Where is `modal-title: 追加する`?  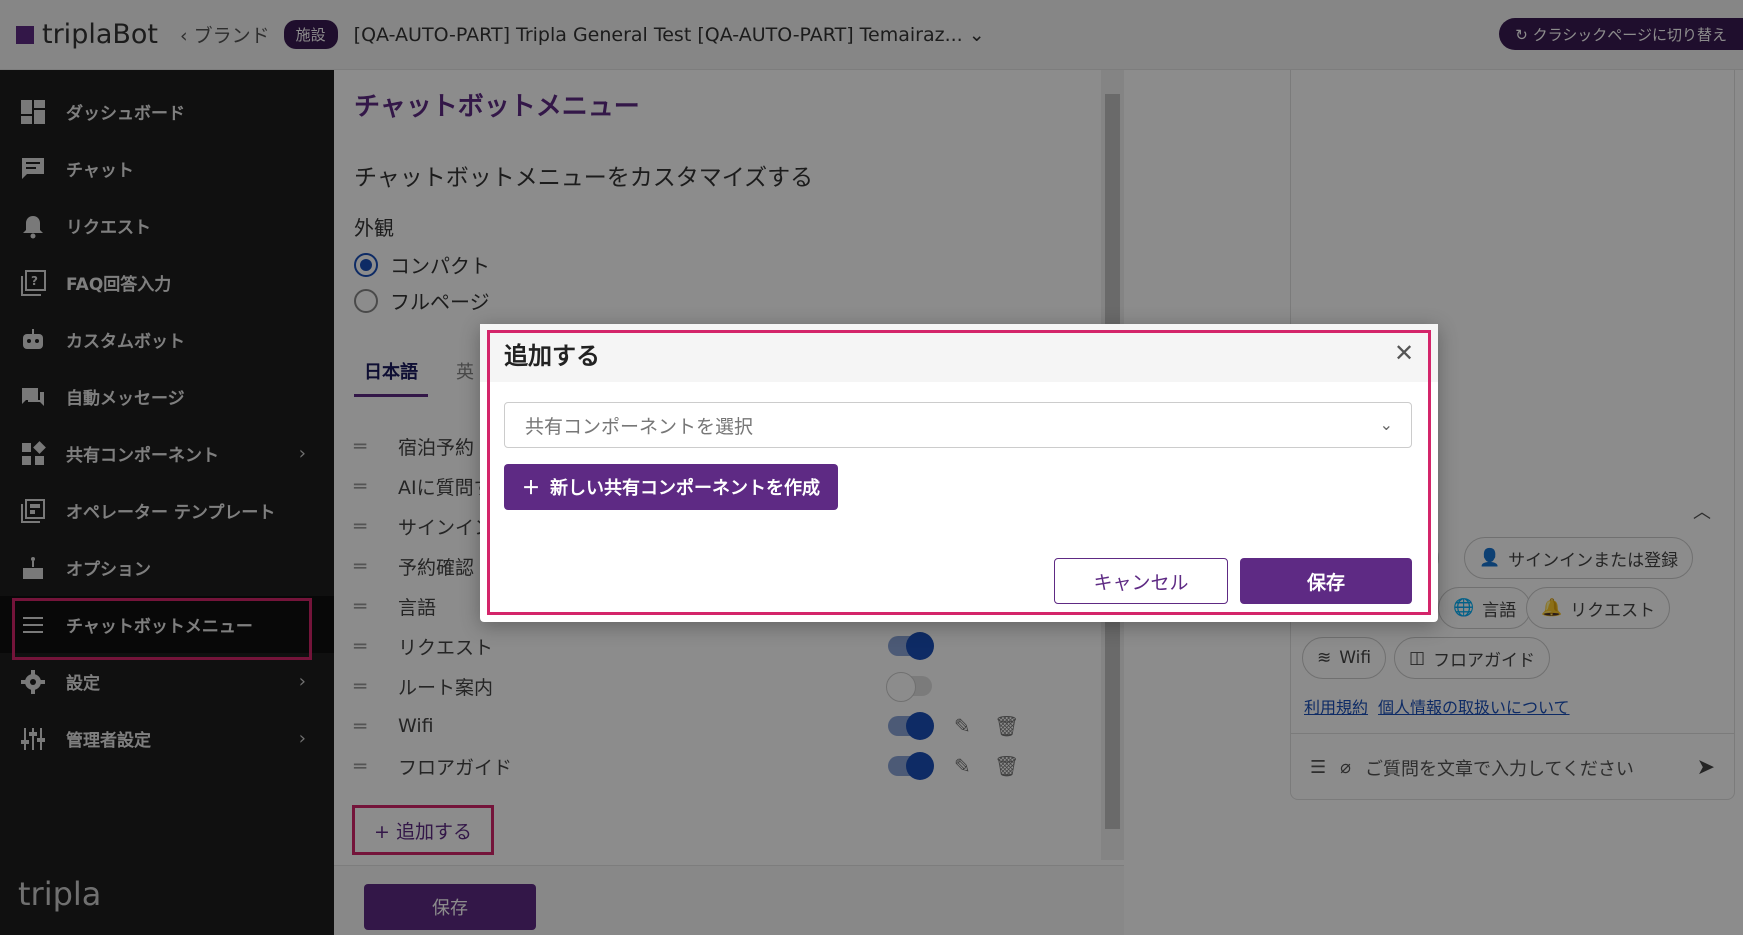
modal-title: 追加する is located at coordinates (552, 355).